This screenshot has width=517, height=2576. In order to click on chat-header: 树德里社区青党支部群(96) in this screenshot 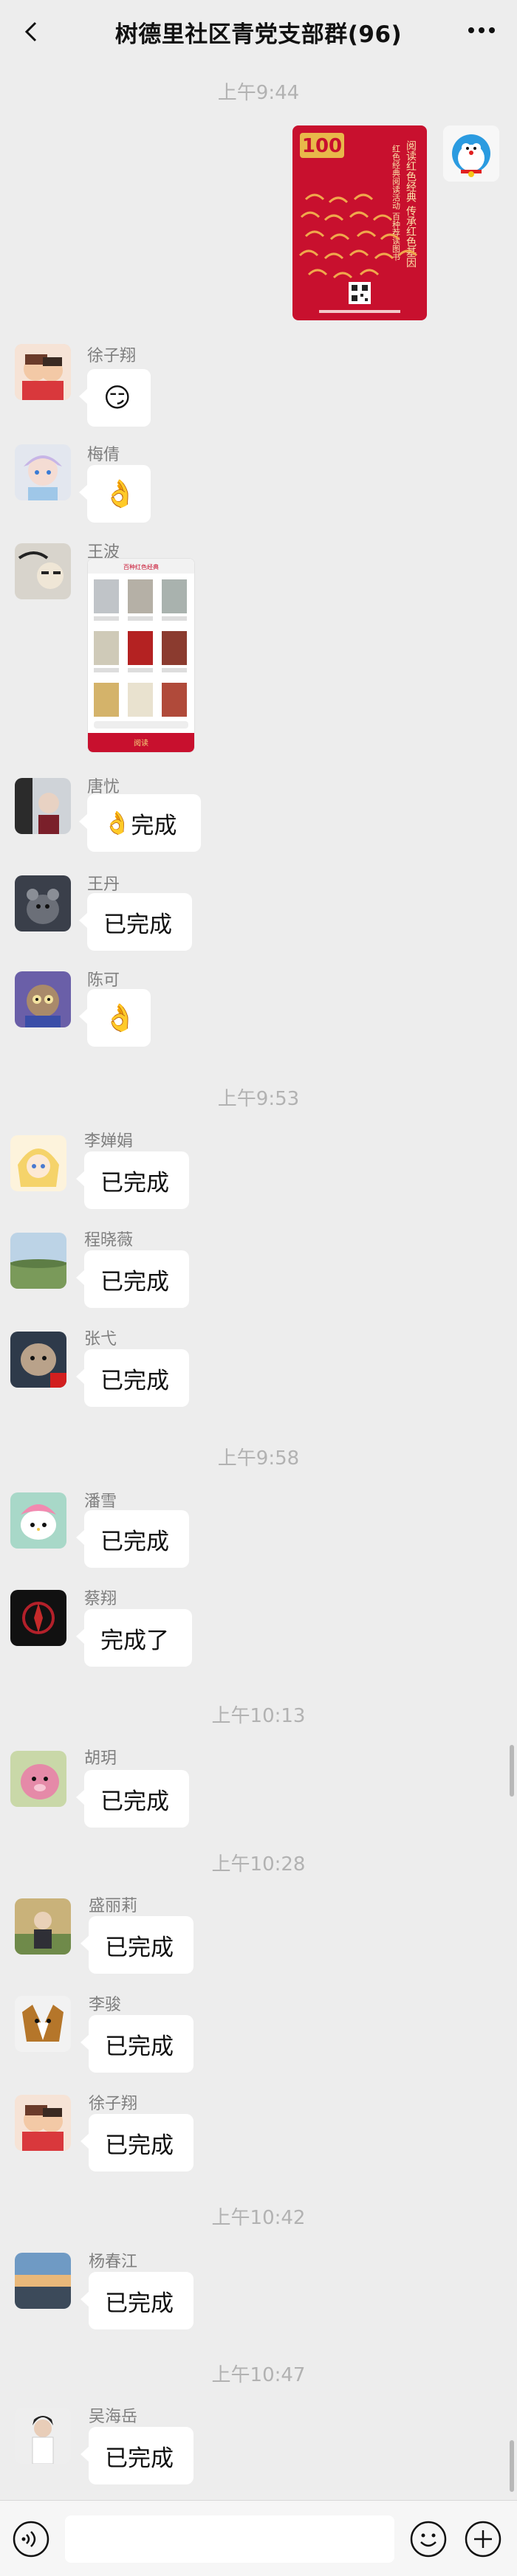, I will do `click(258, 31)`.